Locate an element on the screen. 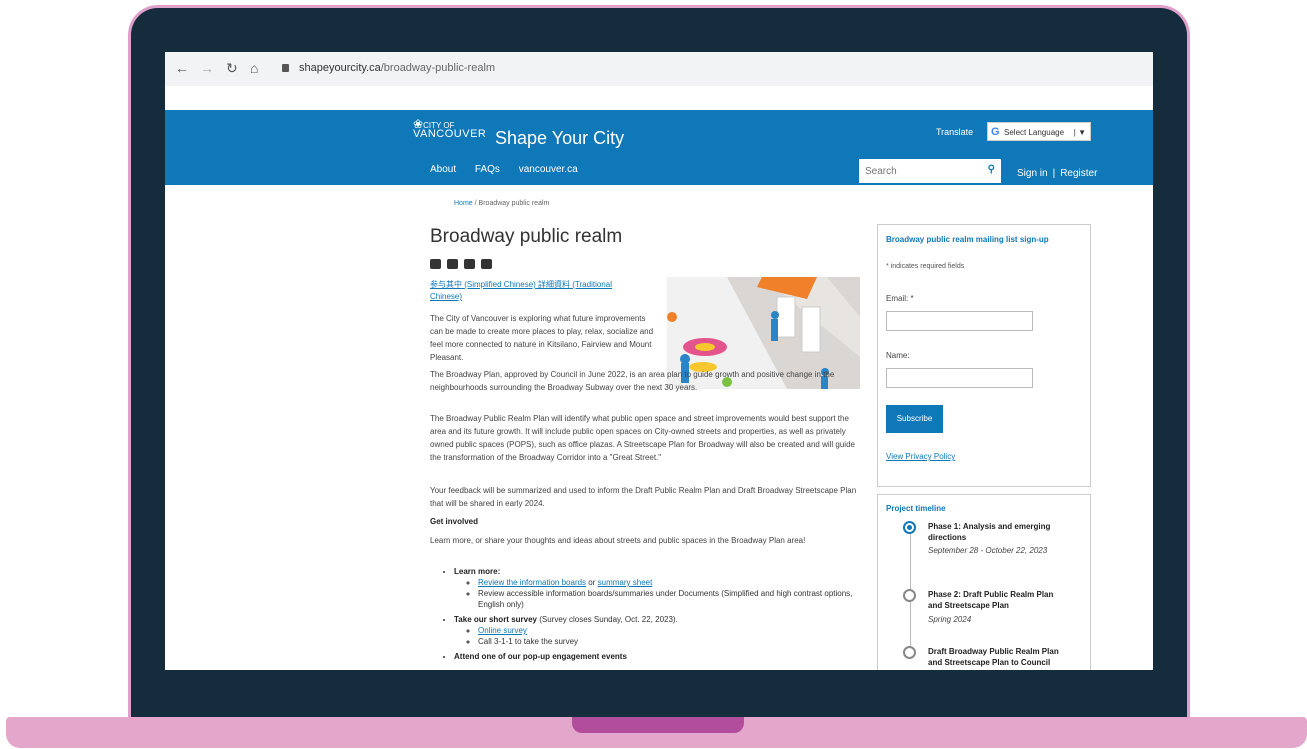  twitter-icon is located at coordinates (452, 264).